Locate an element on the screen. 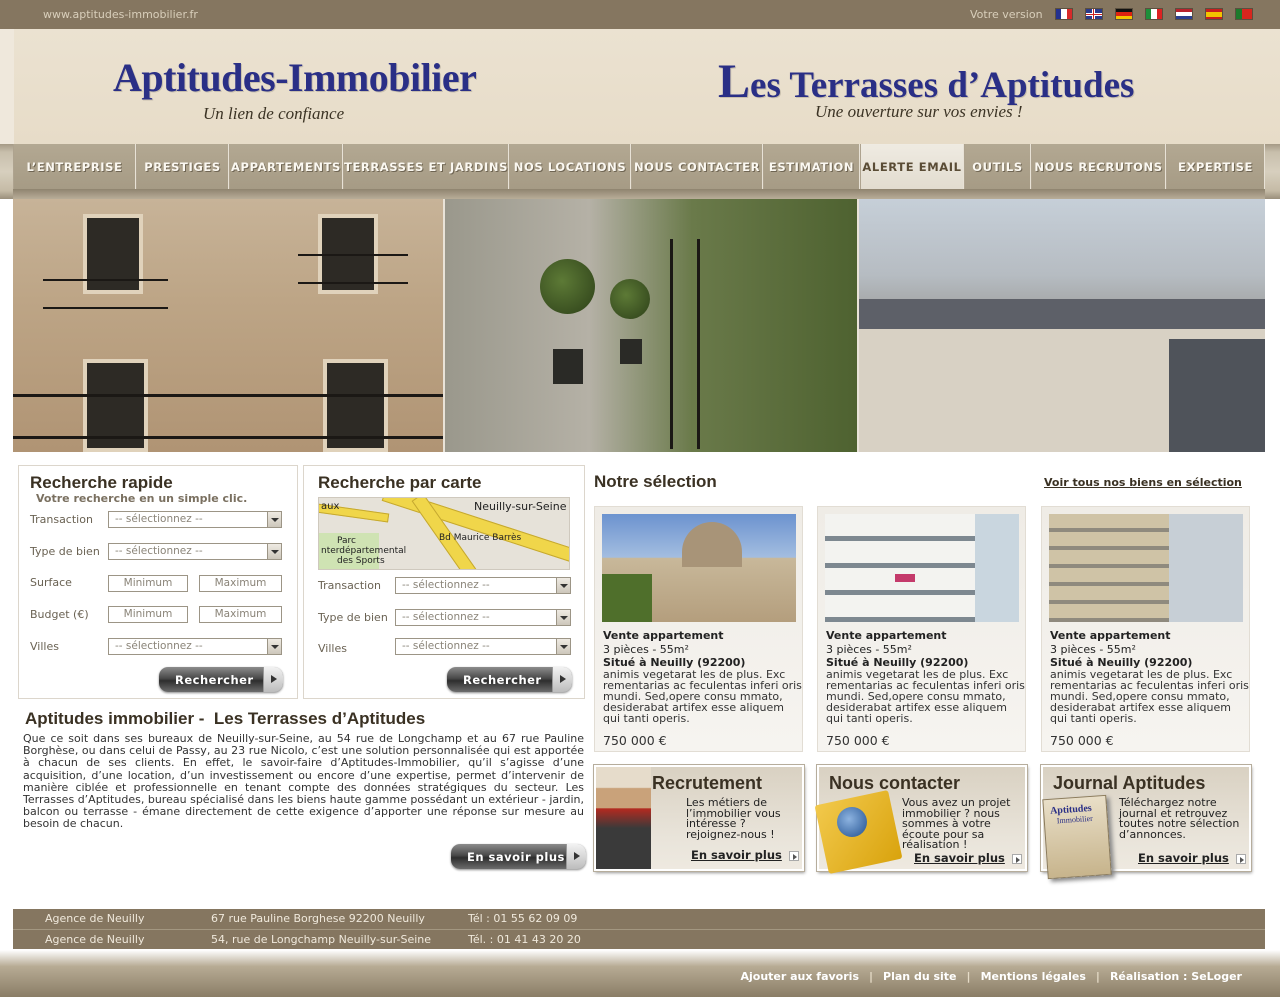 The width and height of the screenshot is (1280, 997). surface-min-input: Minimum is located at coordinates (148, 583).